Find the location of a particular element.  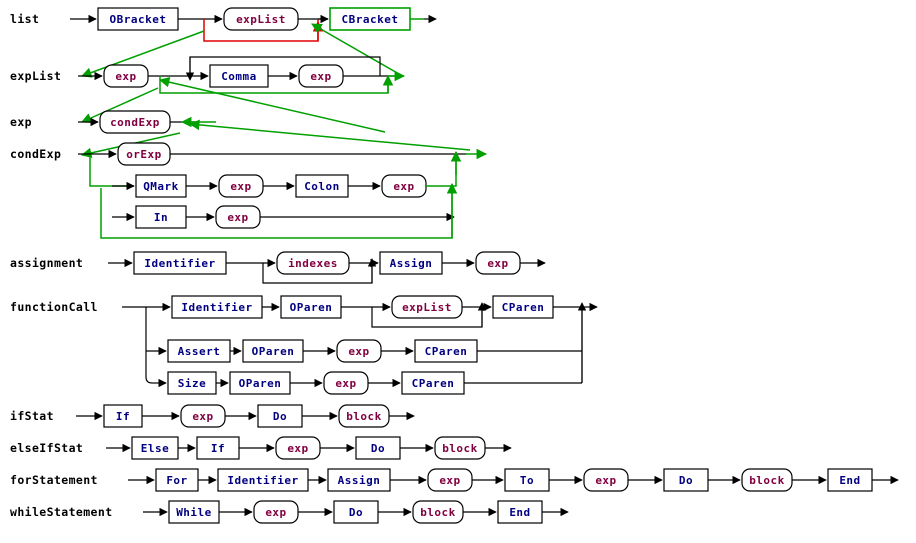

node-to-label: To is located at coordinates (527, 480).